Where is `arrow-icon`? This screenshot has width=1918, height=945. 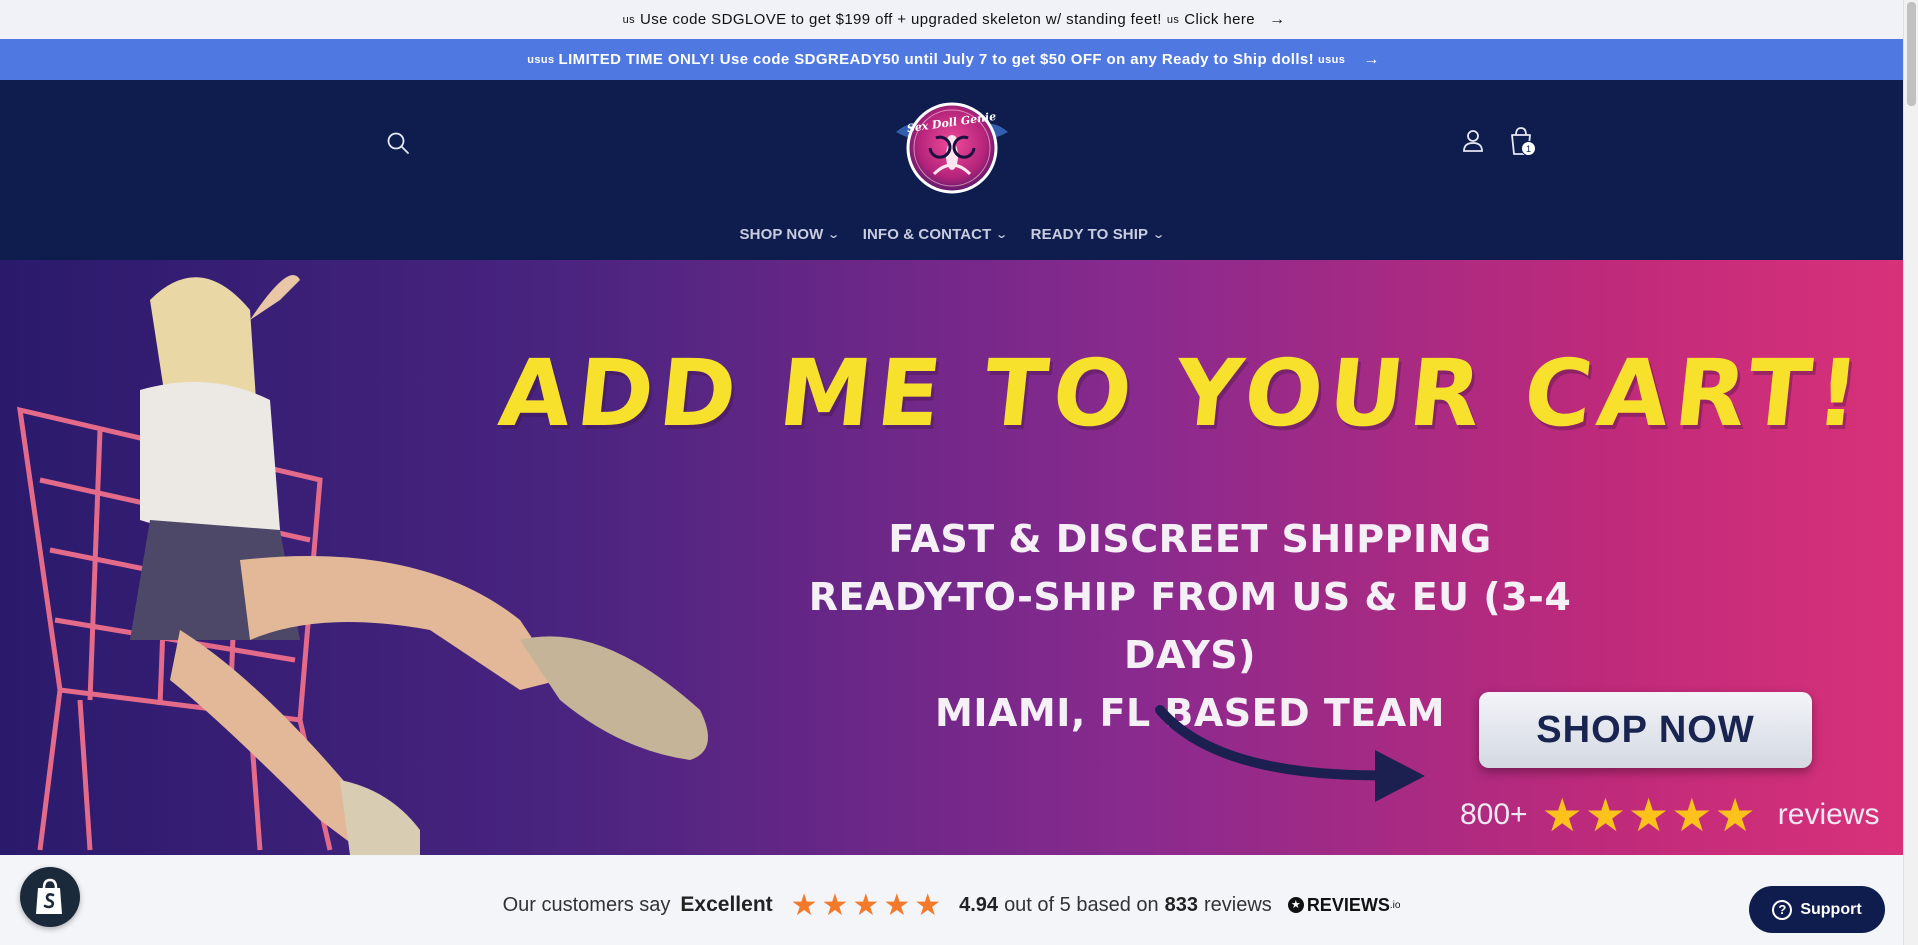
arrow-icon is located at coordinates (1290, 753).